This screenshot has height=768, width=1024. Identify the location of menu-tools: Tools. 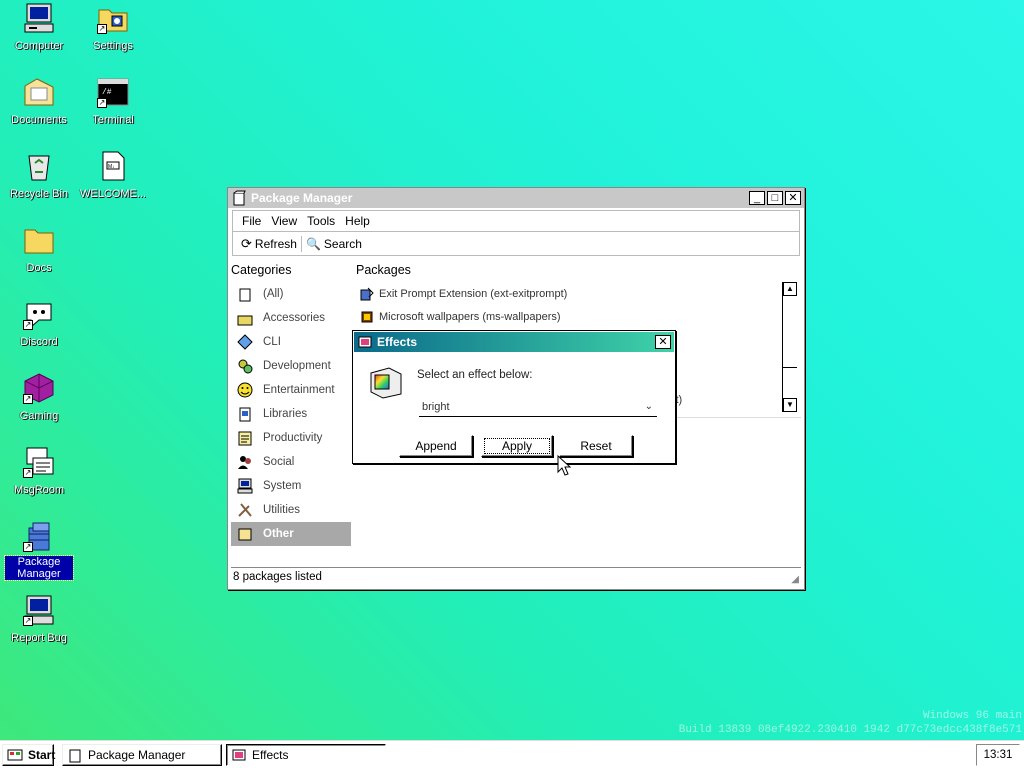
(321, 221).